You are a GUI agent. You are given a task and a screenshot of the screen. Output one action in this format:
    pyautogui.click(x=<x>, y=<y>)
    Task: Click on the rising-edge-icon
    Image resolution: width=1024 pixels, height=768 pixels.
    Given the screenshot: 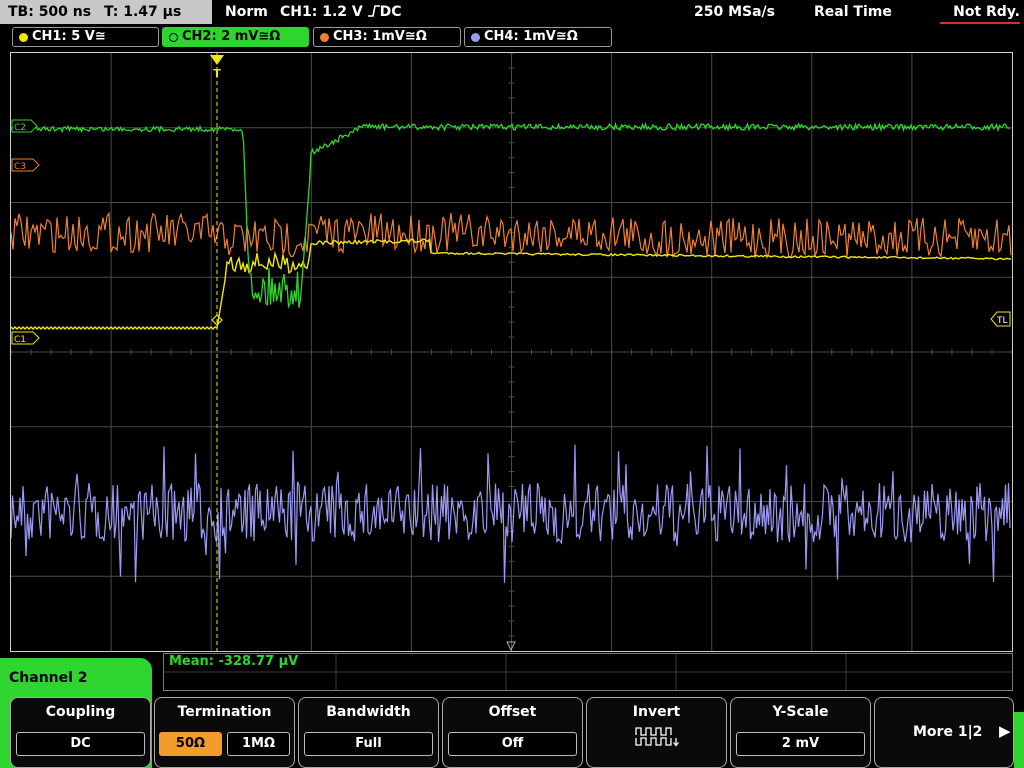 What is the action you would take?
    pyautogui.click(x=373, y=9)
    